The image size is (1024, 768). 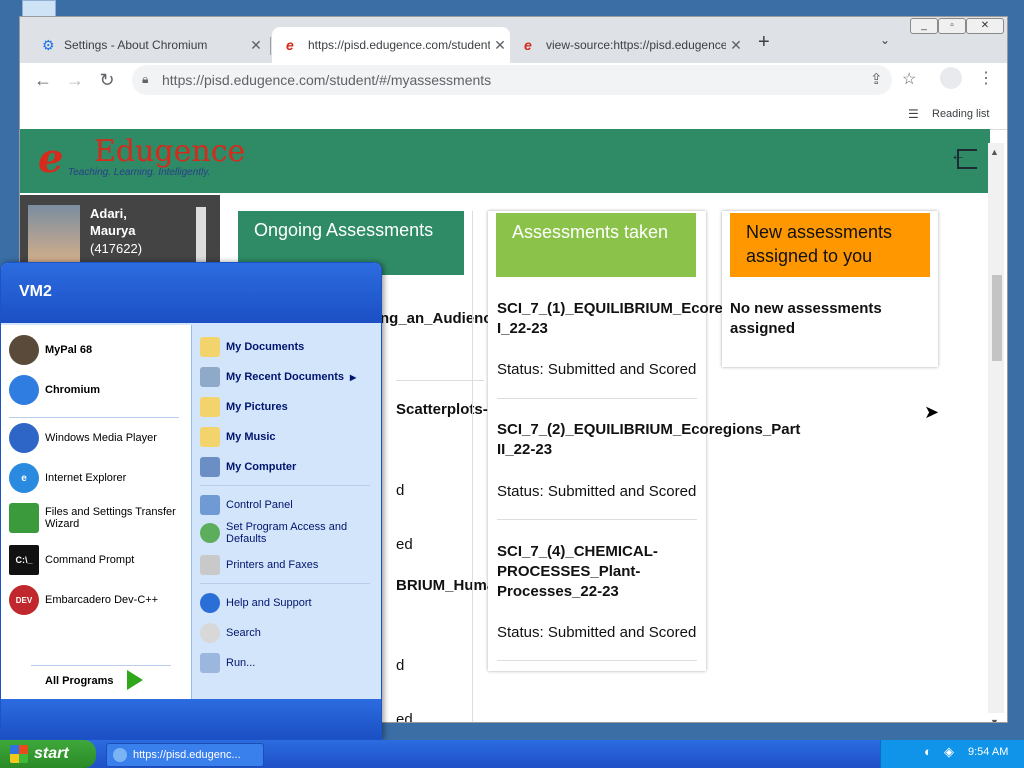 I want to click on menu-icon: ⋮, so click(x=986, y=78).